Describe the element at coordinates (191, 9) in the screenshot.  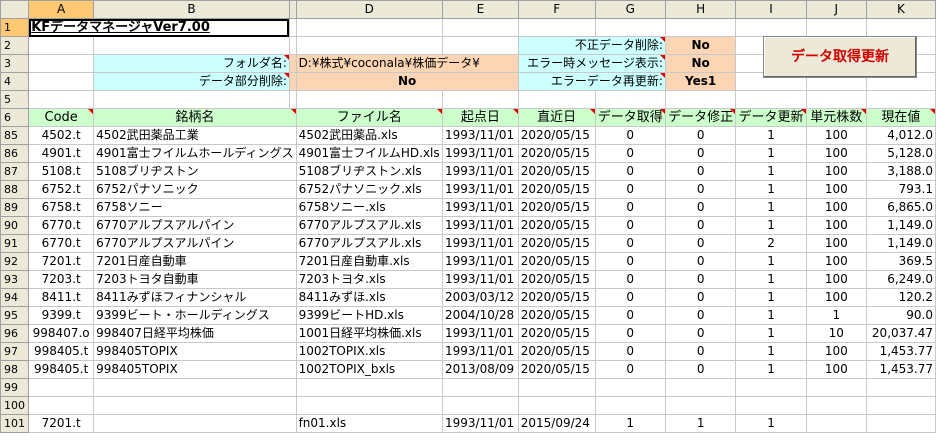
I see `column-header-b: B` at that location.